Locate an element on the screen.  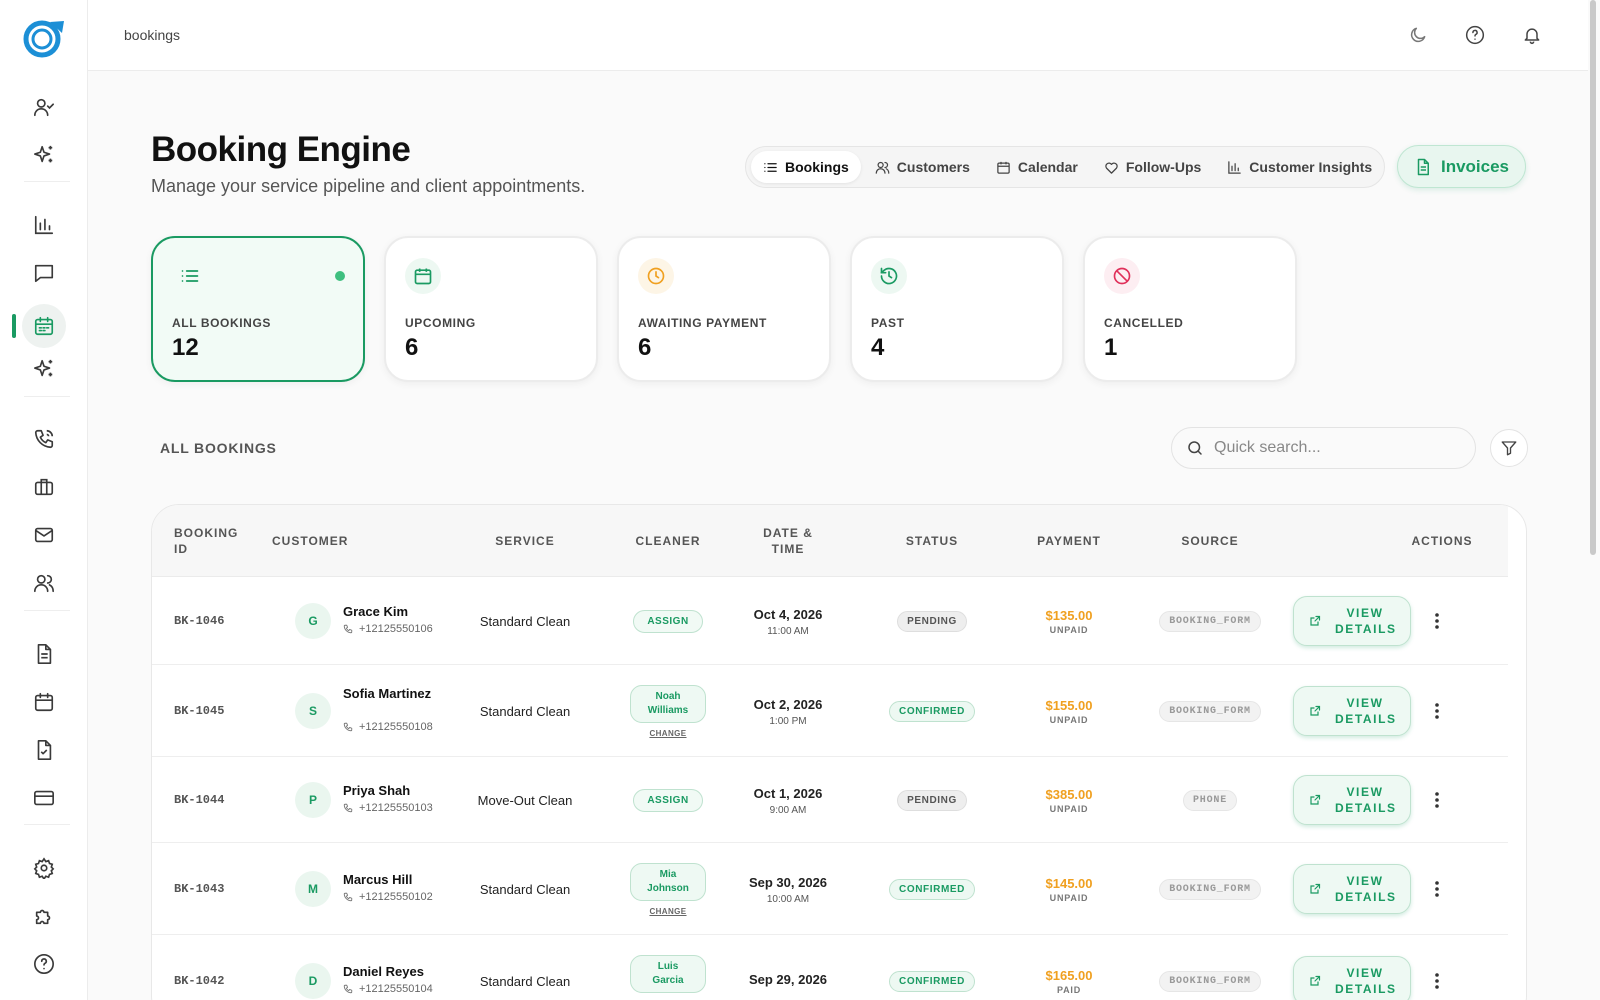
stat-card-awaiting-payment: AWAITING PAYMENT 6 is located at coordinates (724, 309).